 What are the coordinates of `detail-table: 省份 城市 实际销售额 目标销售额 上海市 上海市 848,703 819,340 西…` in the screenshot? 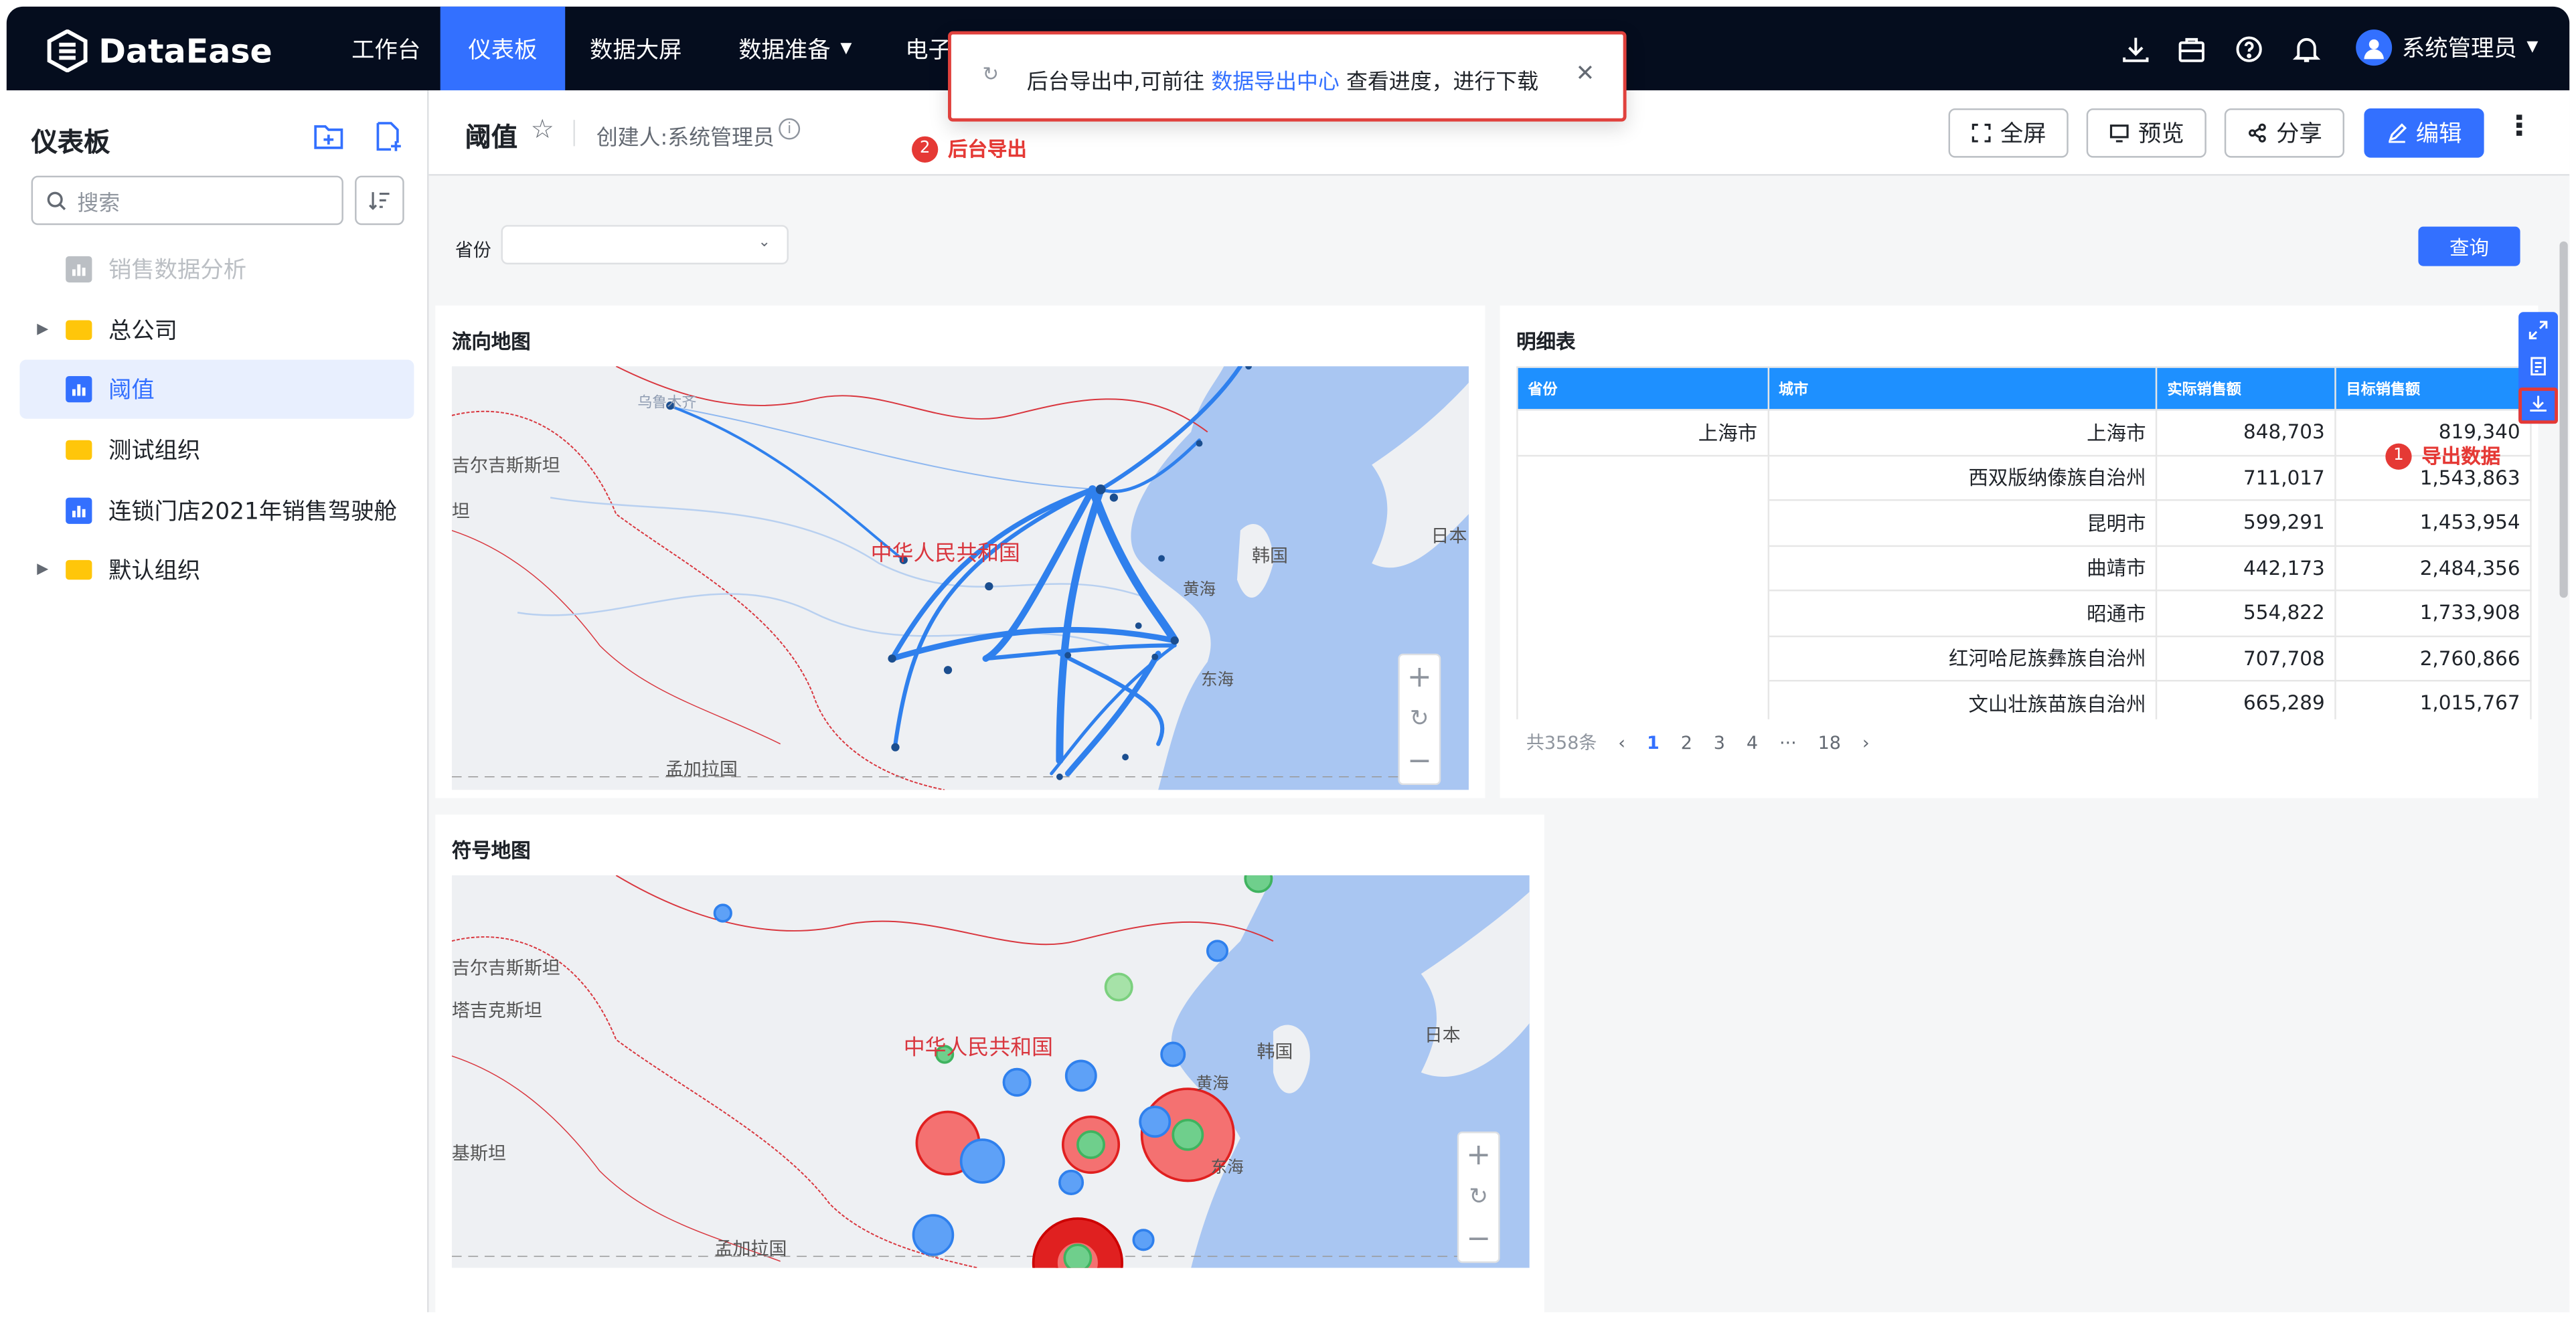 It's located at (2024, 542).